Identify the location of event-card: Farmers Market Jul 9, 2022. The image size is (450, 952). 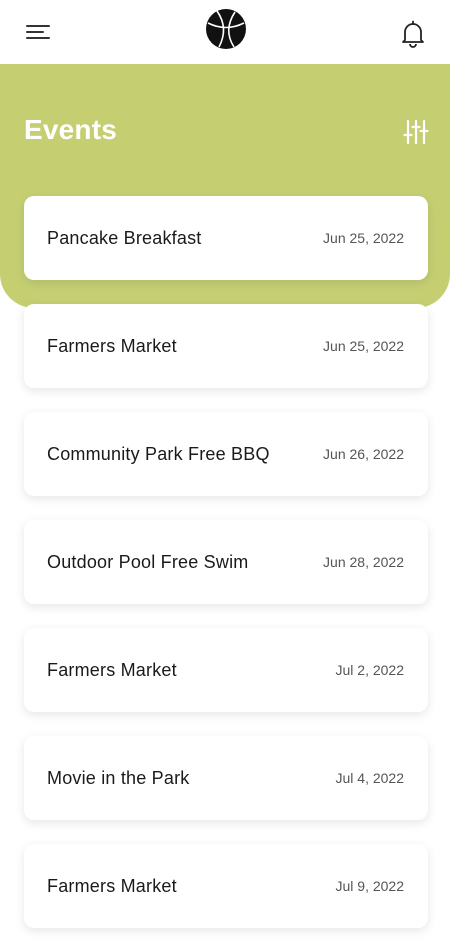
(226, 886).